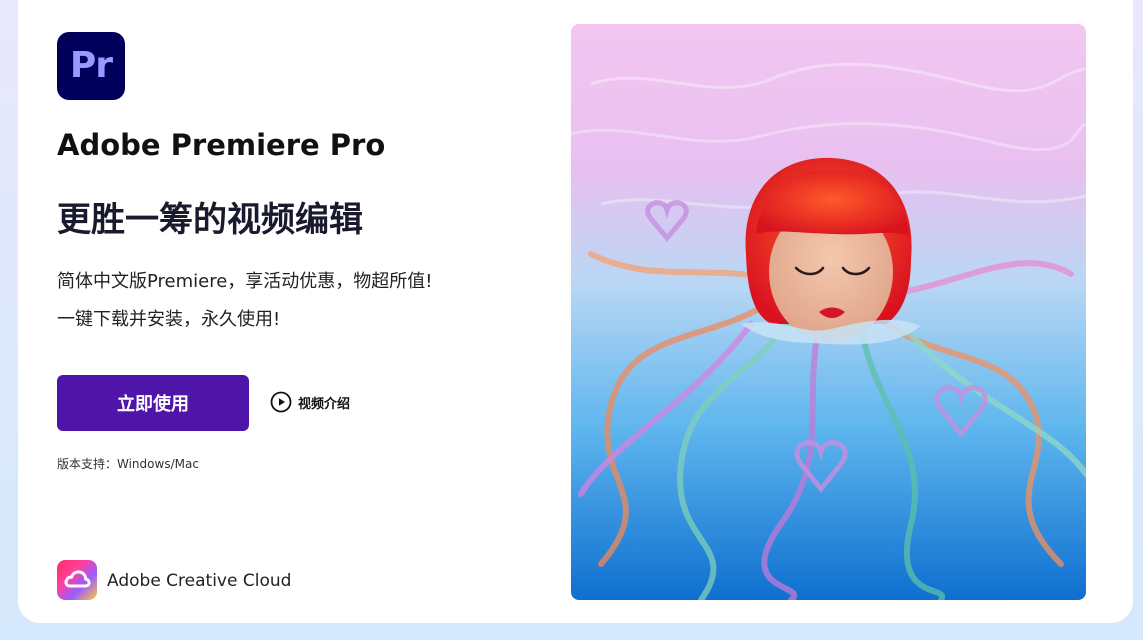 Image resolution: width=1143 pixels, height=640 pixels. What do you see at coordinates (128, 464) in the screenshot?
I see `version-support: 版本支持：Windows/Mac` at bounding box center [128, 464].